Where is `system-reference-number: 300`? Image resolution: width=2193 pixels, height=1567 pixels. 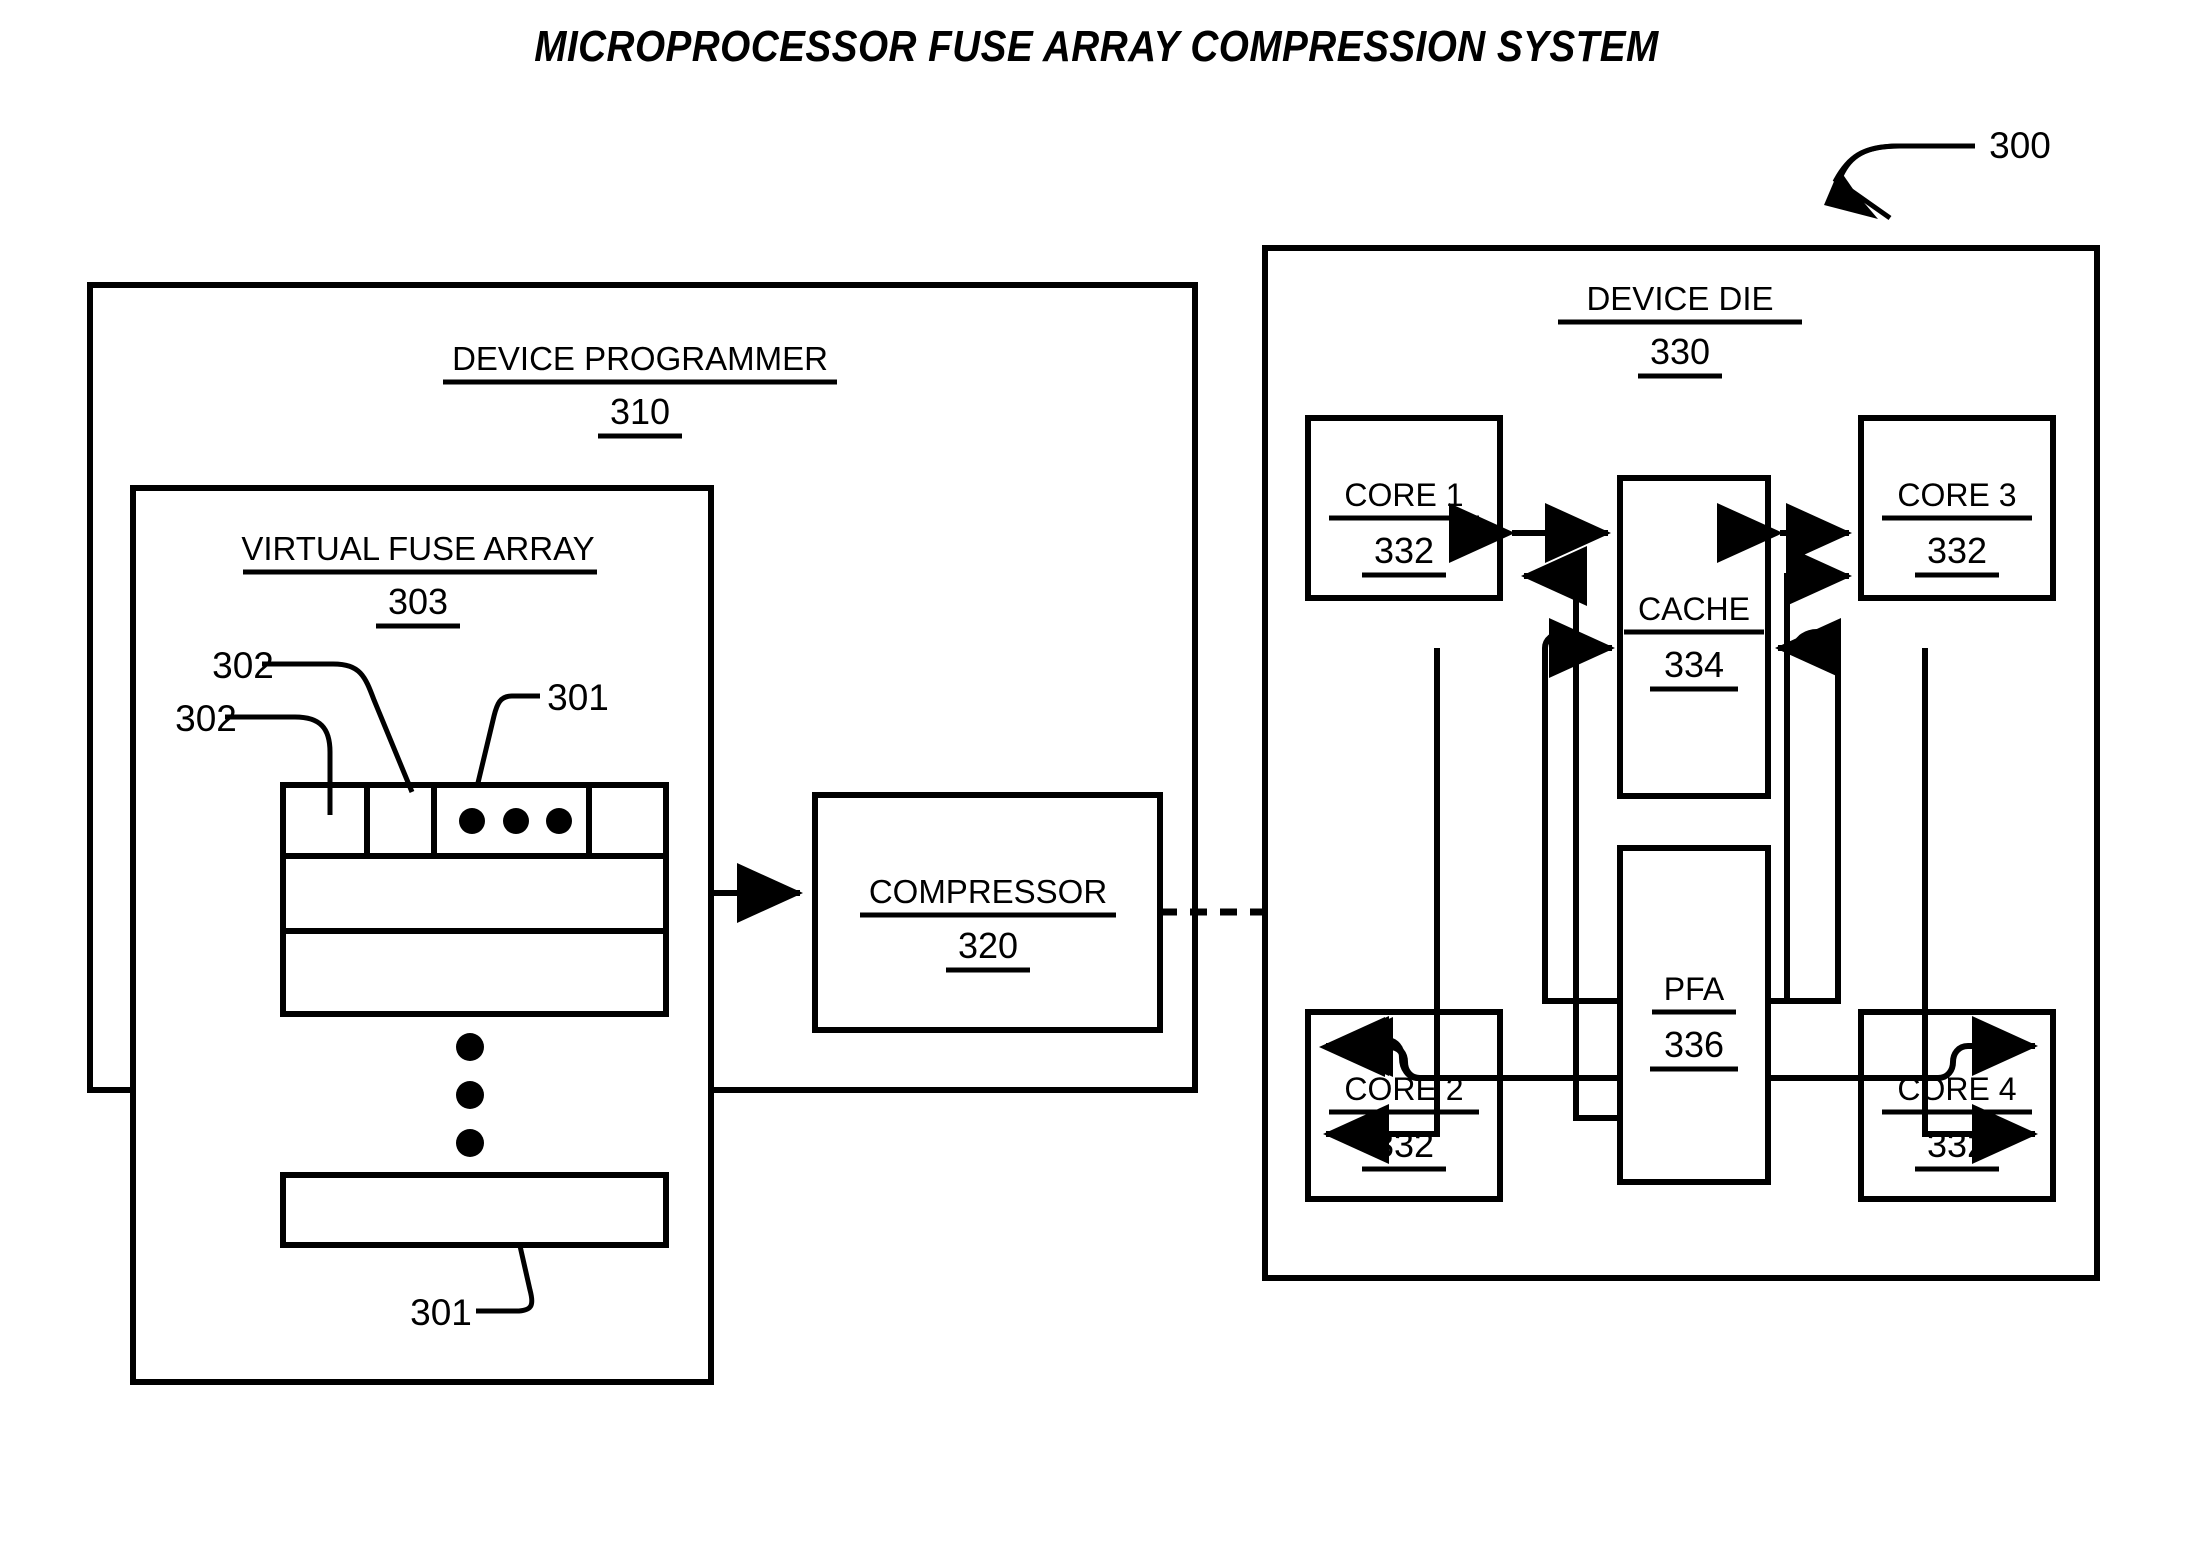 system-reference-number: 300 is located at coordinates (2020, 145).